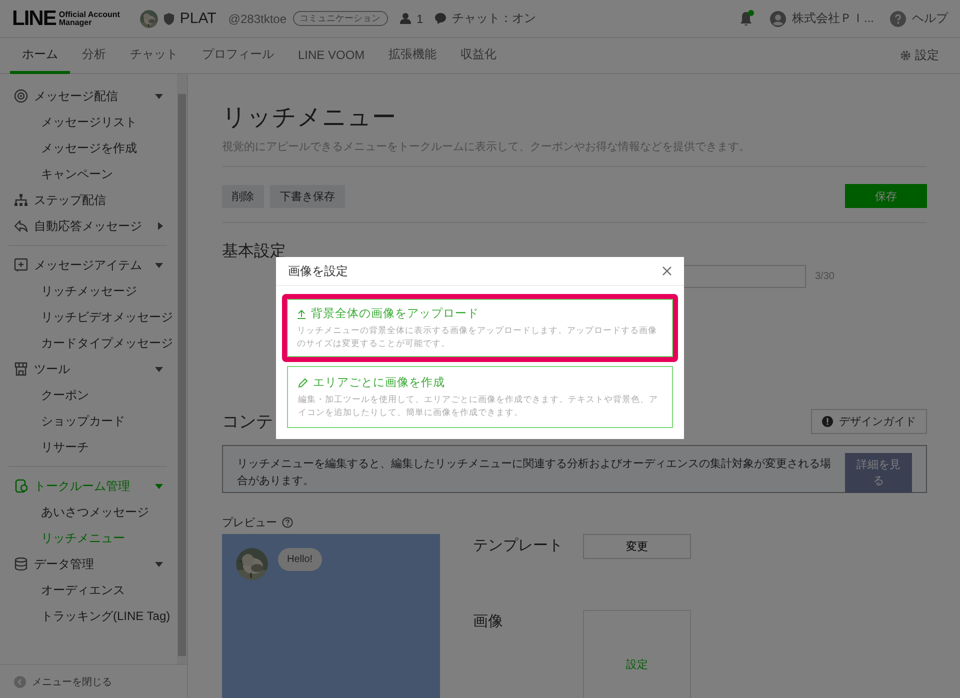  What do you see at coordinates (65, 395) in the screenshot?
I see `sidebar-subitem: クーポン` at bounding box center [65, 395].